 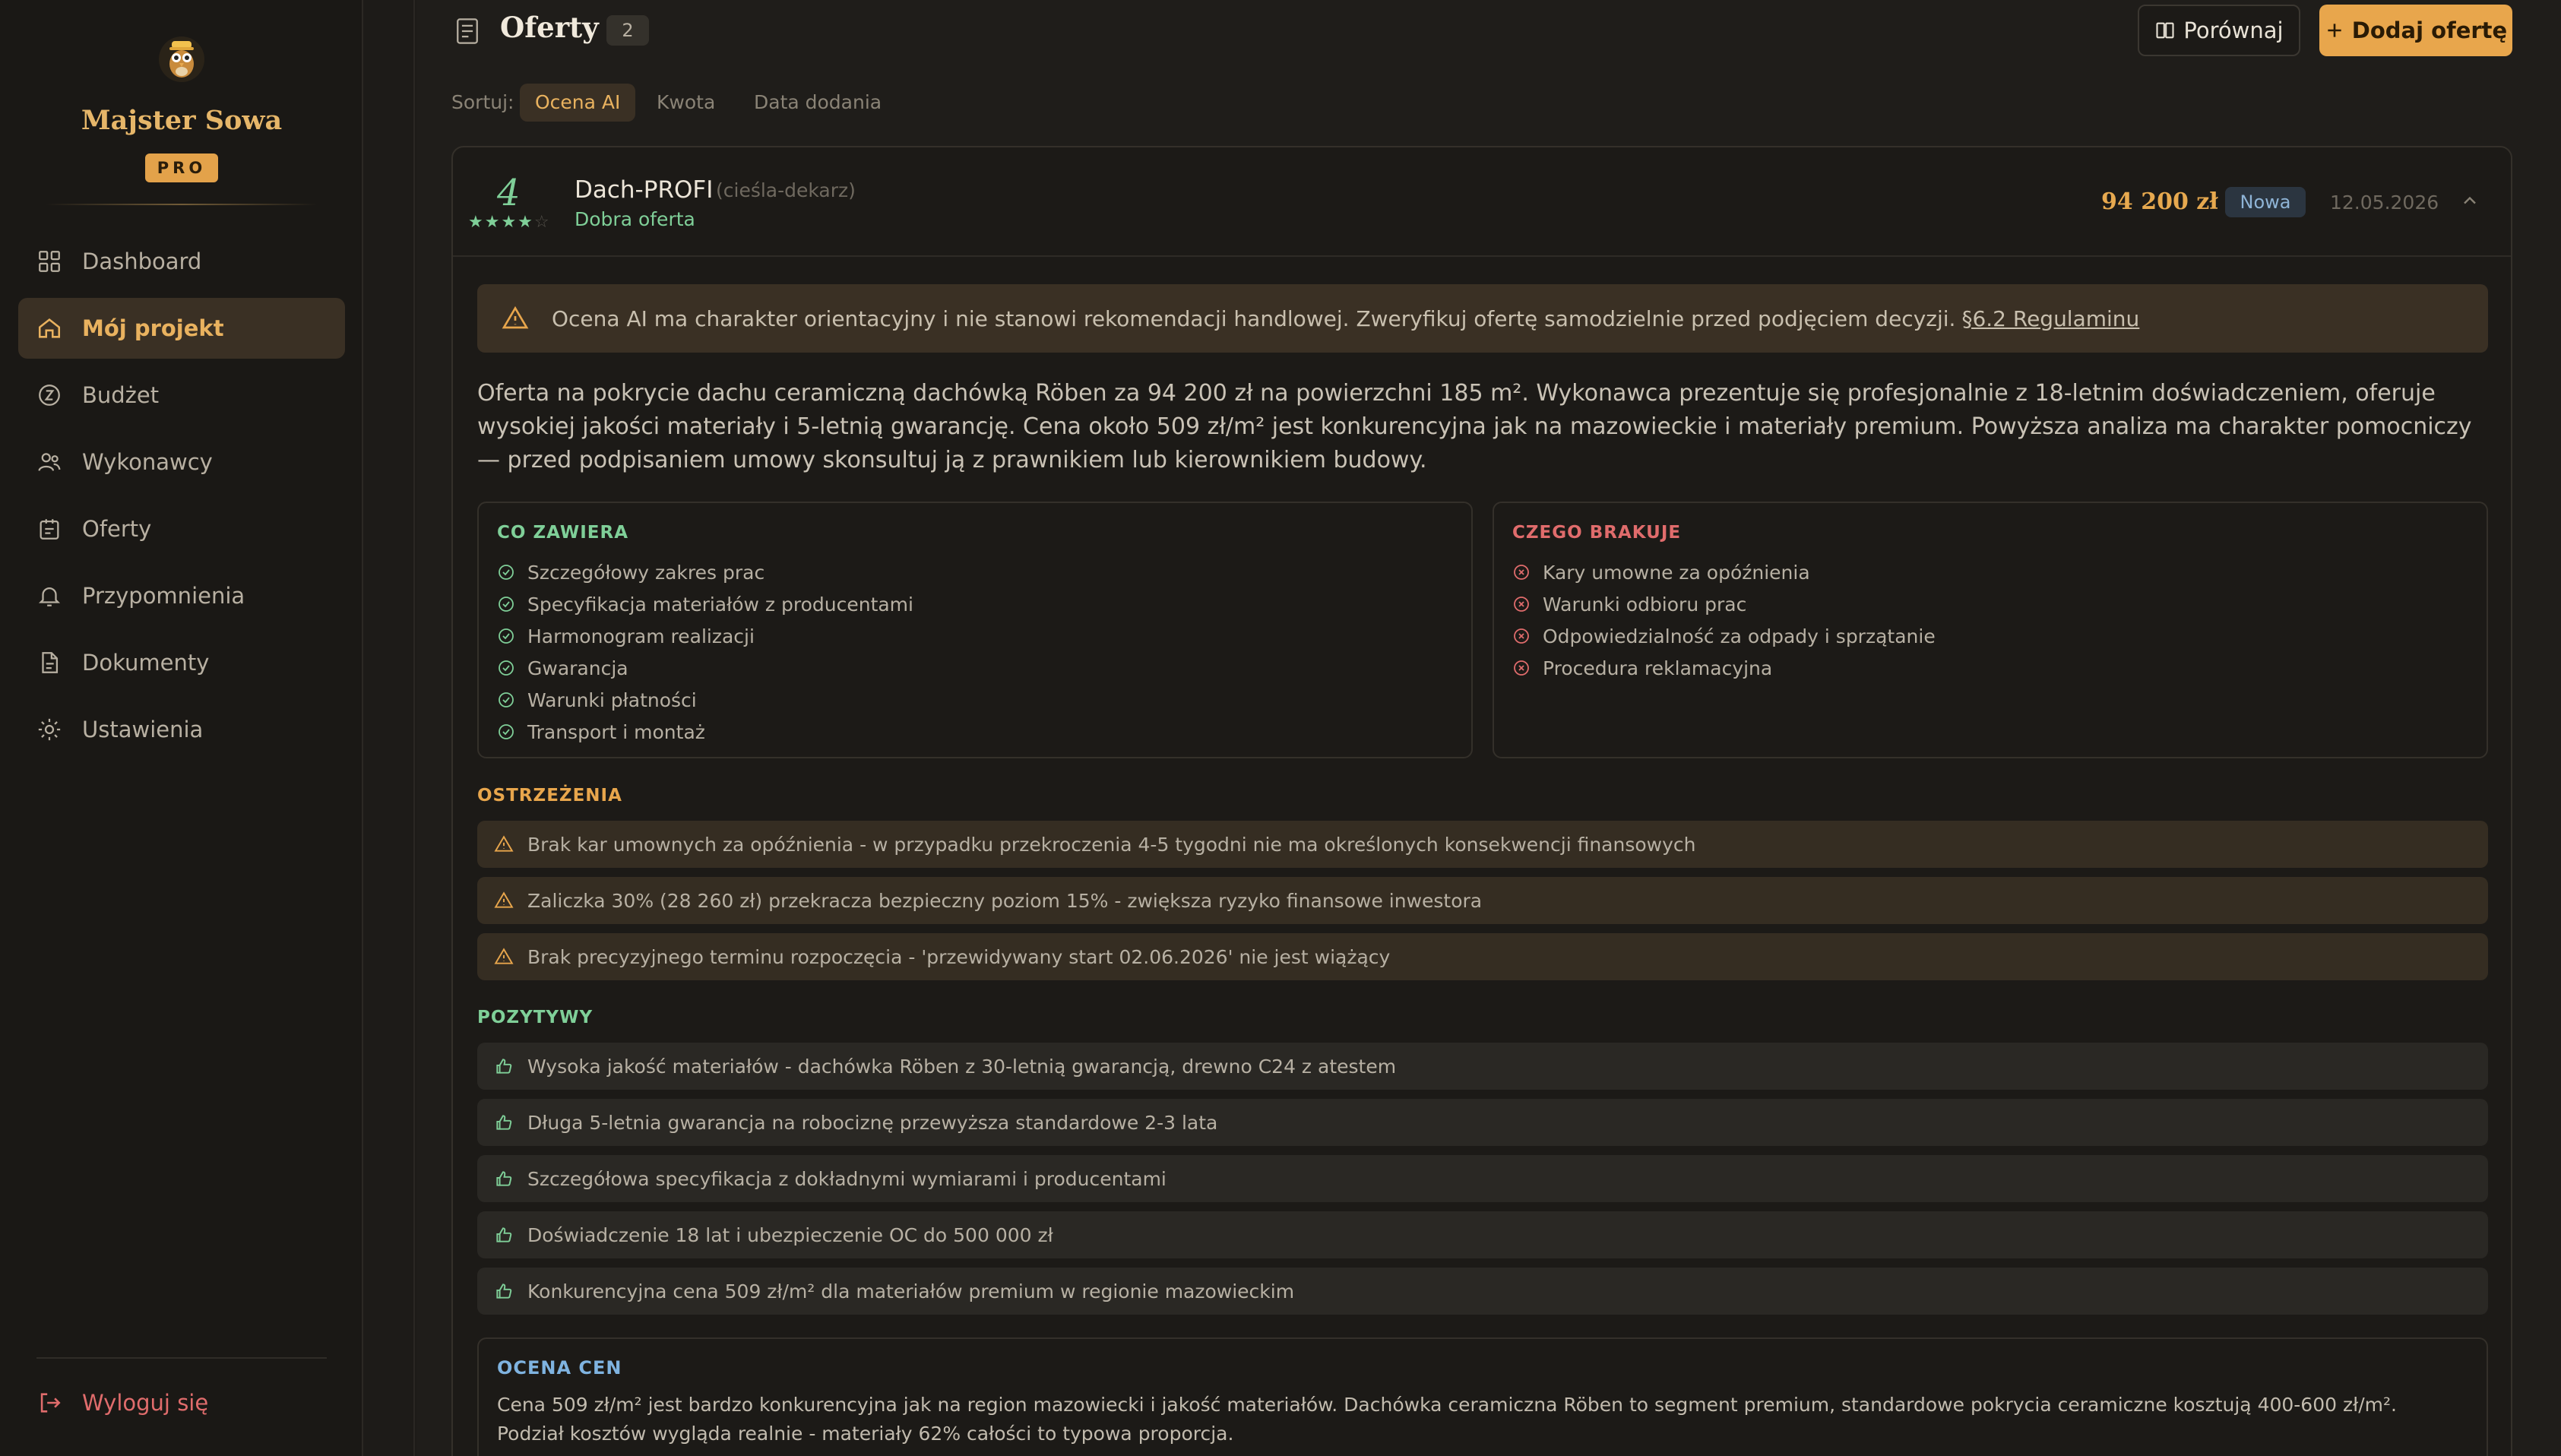 I want to click on sidebar-item-reminders: Przypomnienia, so click(x=181, y=595).